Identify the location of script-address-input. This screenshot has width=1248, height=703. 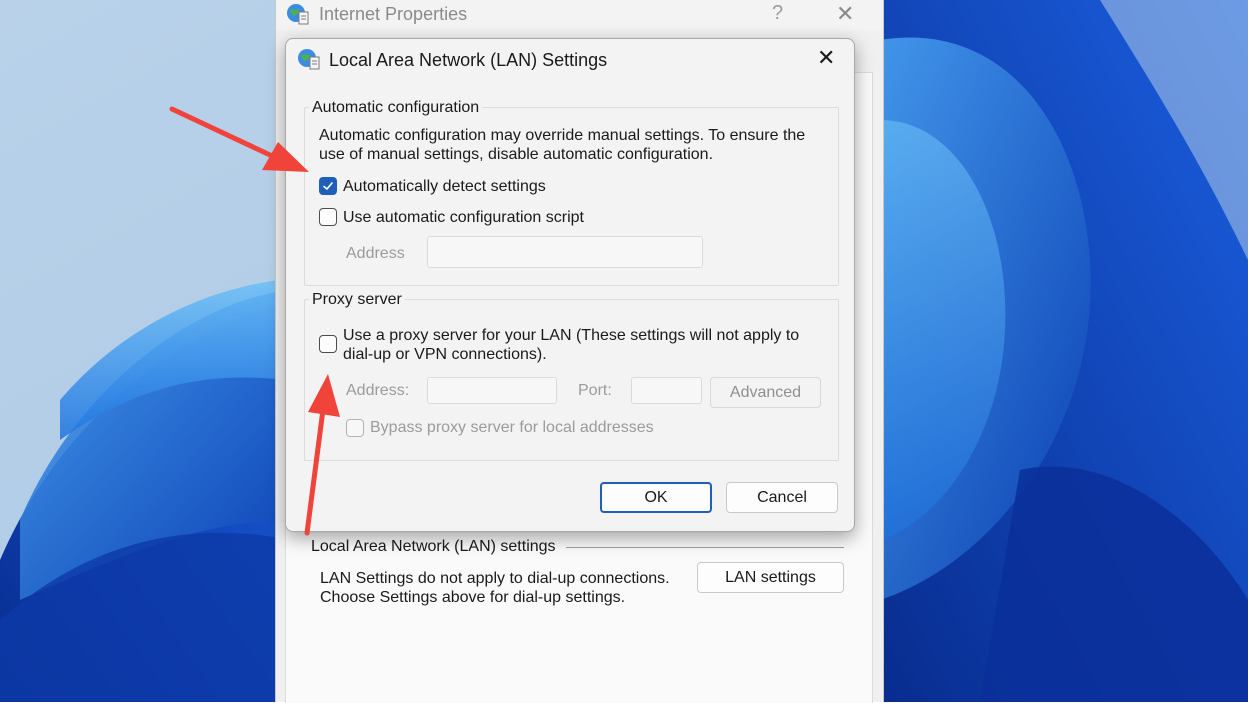
(565, 252).